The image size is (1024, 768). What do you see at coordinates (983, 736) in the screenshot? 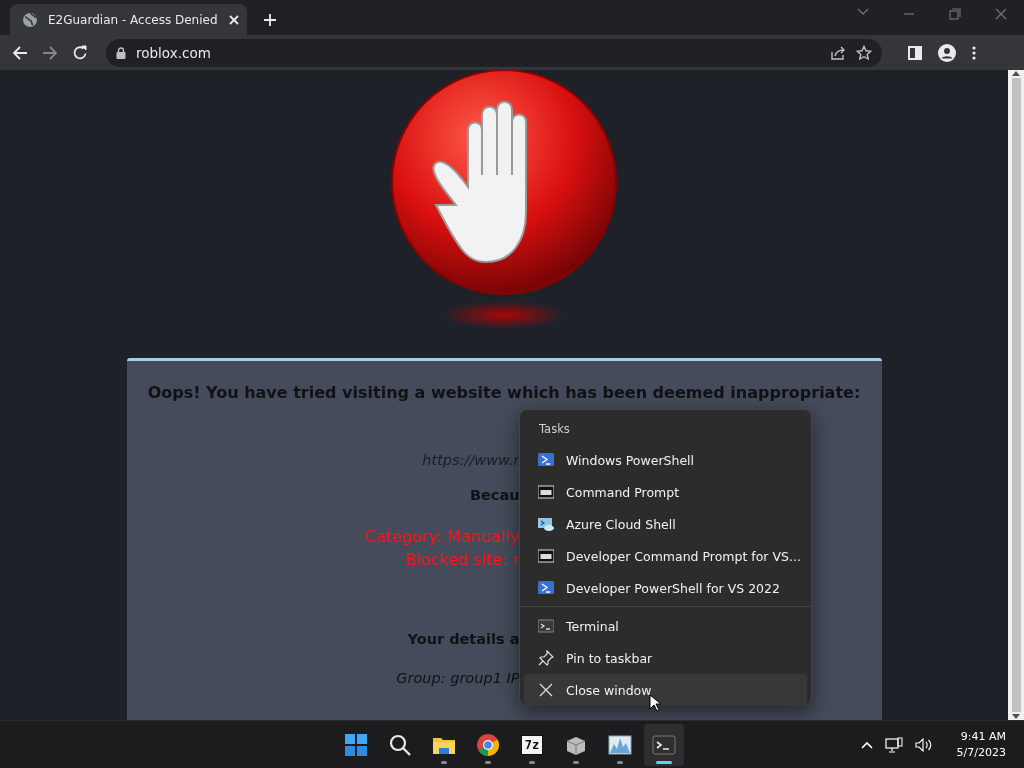
I see `clock-time: 9:41 AM` at bounding box center [983, 736].